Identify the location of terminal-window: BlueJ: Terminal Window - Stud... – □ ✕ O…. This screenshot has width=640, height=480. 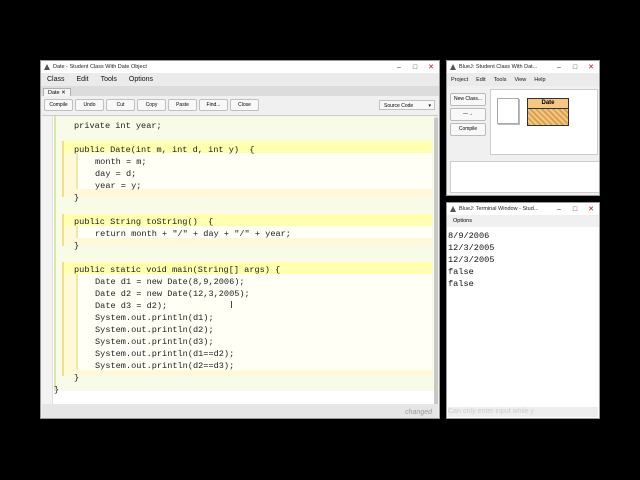
(523, 310).